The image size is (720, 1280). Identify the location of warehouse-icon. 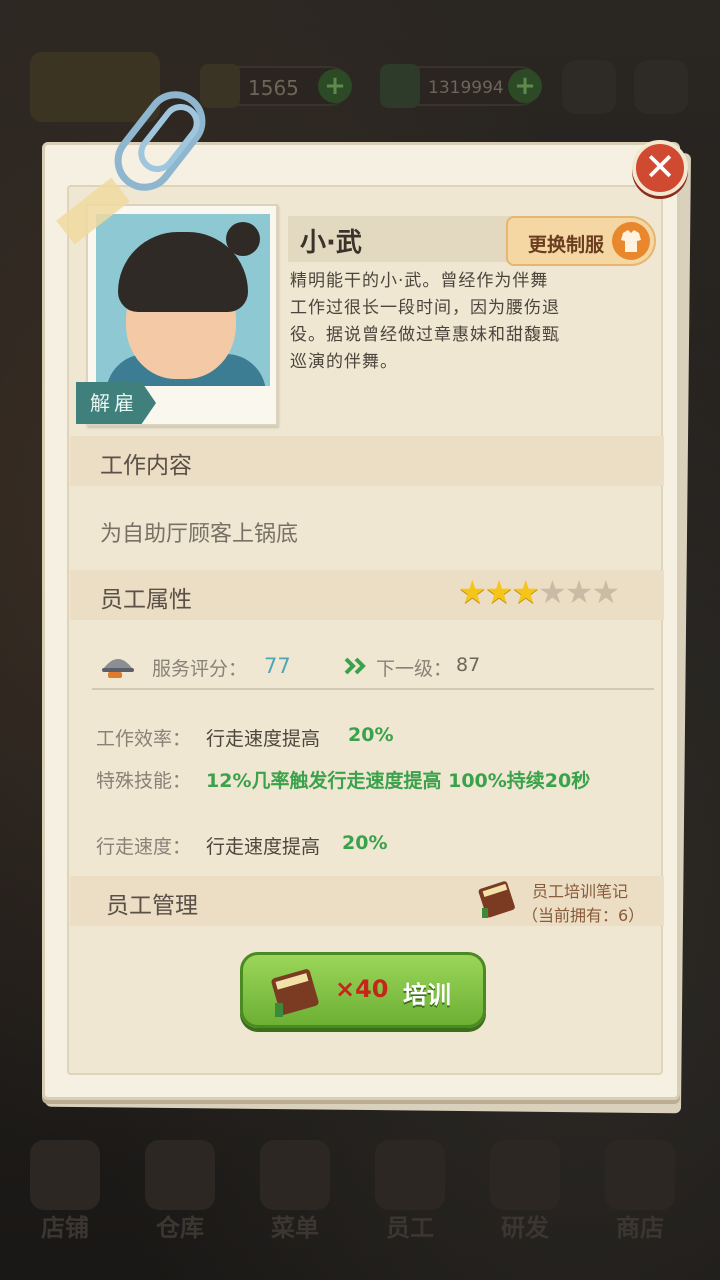
(180, 1175).